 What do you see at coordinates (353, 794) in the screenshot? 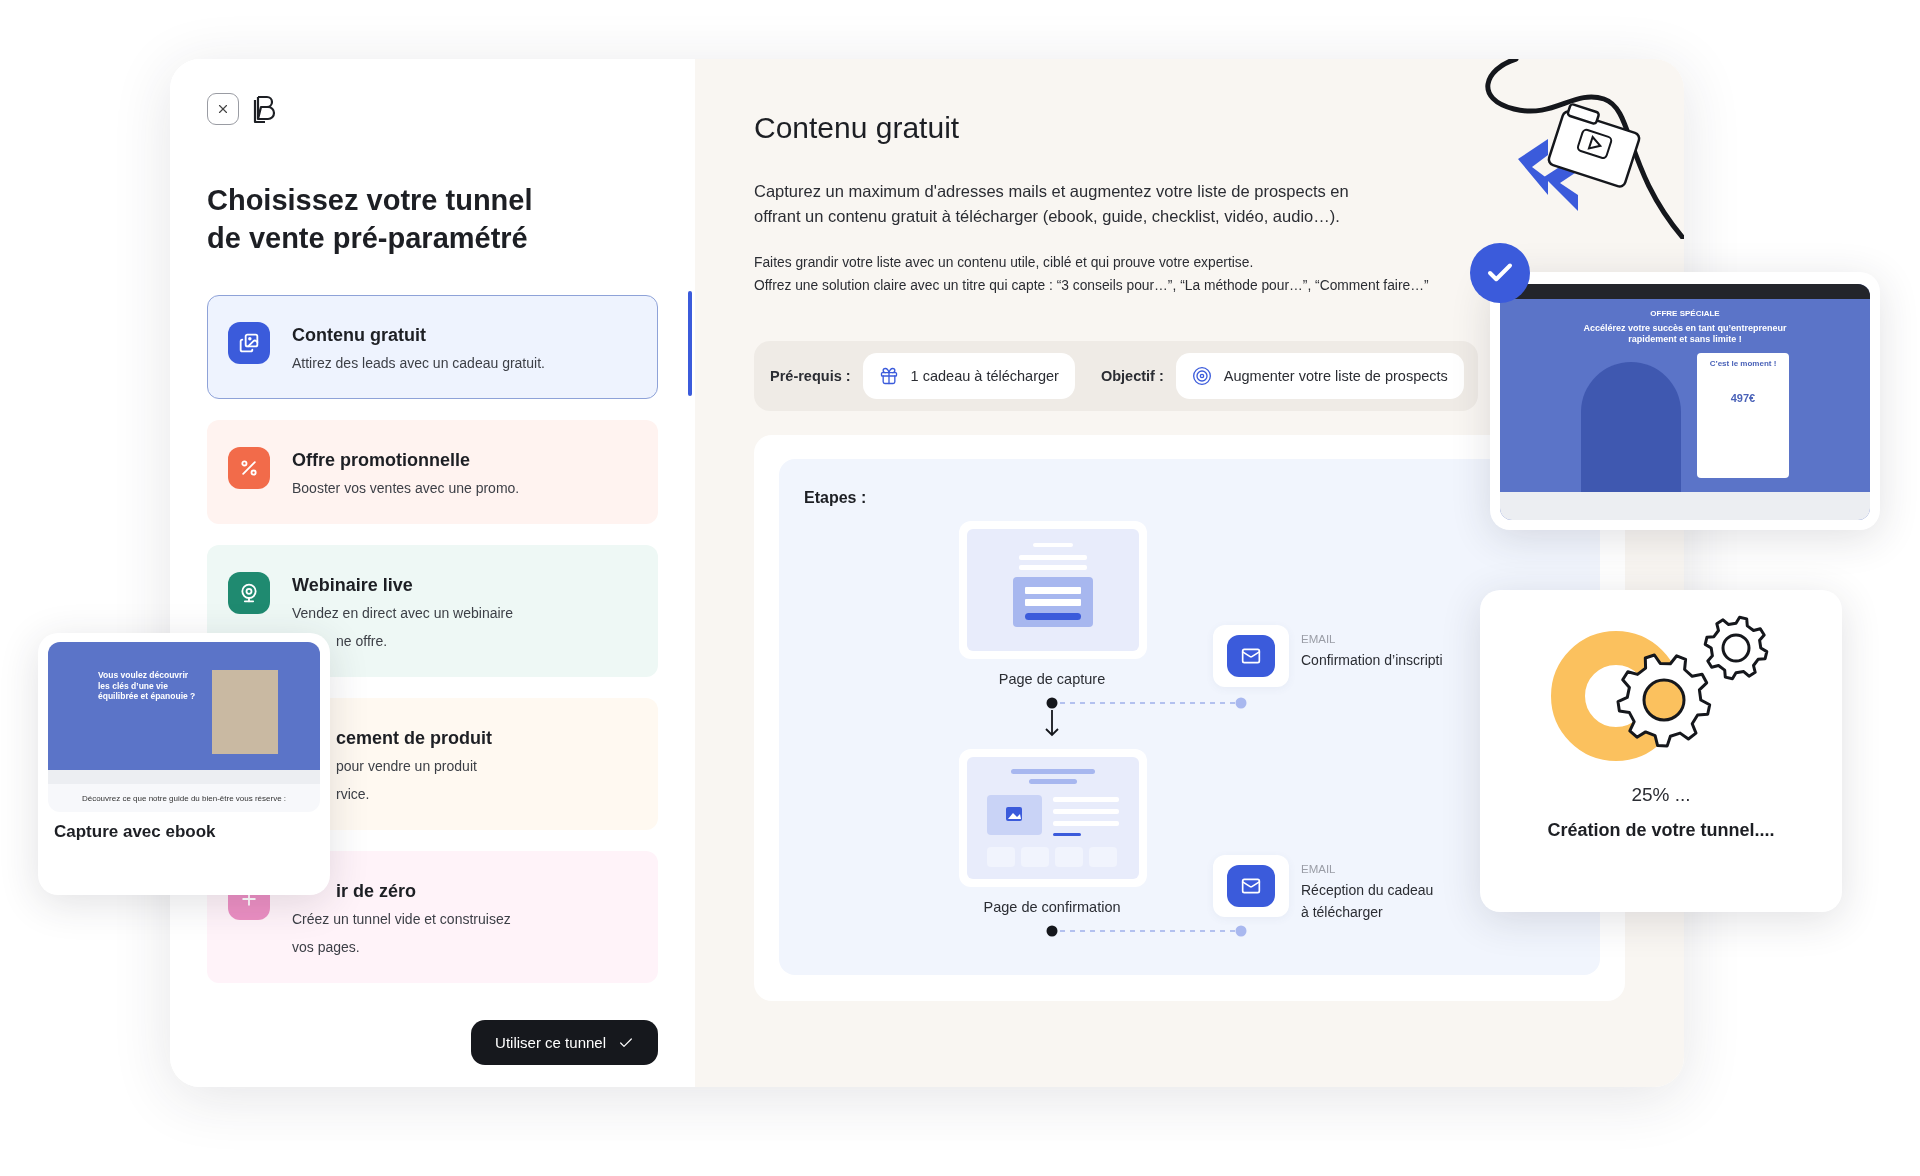
I see `template-description: rvice.` at bounding box center [353, 794].